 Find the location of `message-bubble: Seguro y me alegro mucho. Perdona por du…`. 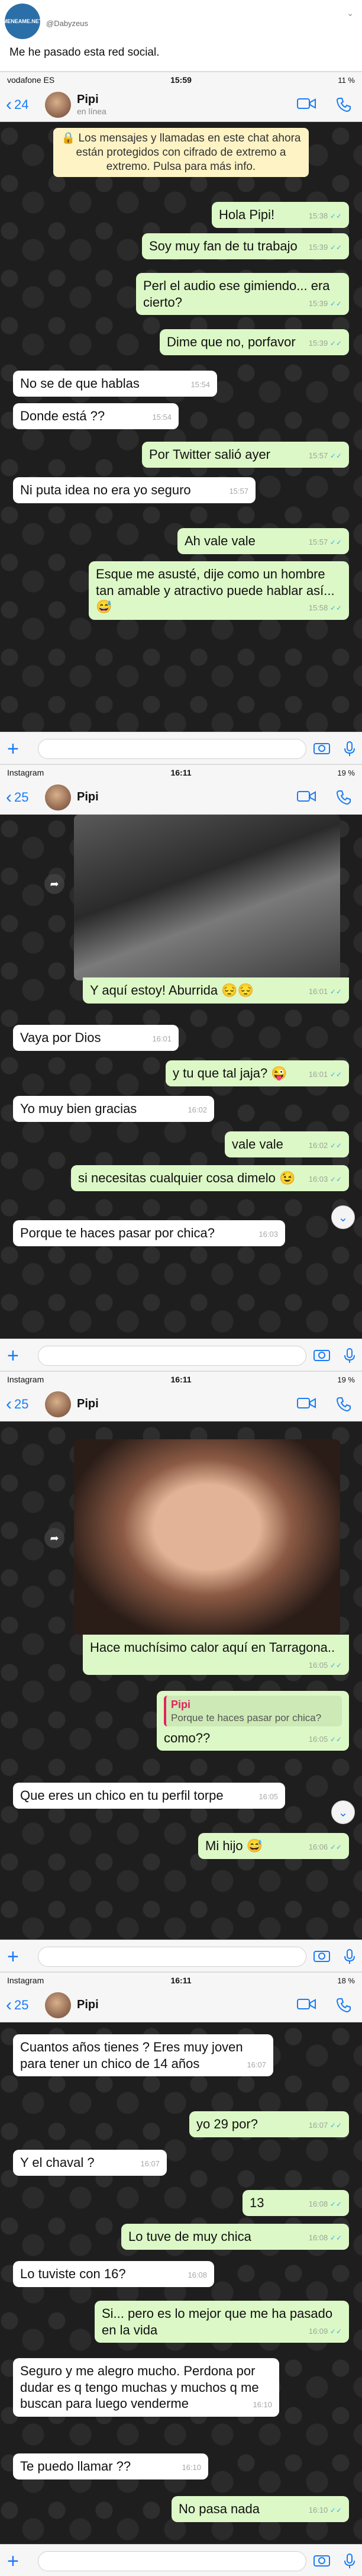

message-bubble: Seguro y me alegro mucho. Perdona por du… is located at coordinates (146, 2387).